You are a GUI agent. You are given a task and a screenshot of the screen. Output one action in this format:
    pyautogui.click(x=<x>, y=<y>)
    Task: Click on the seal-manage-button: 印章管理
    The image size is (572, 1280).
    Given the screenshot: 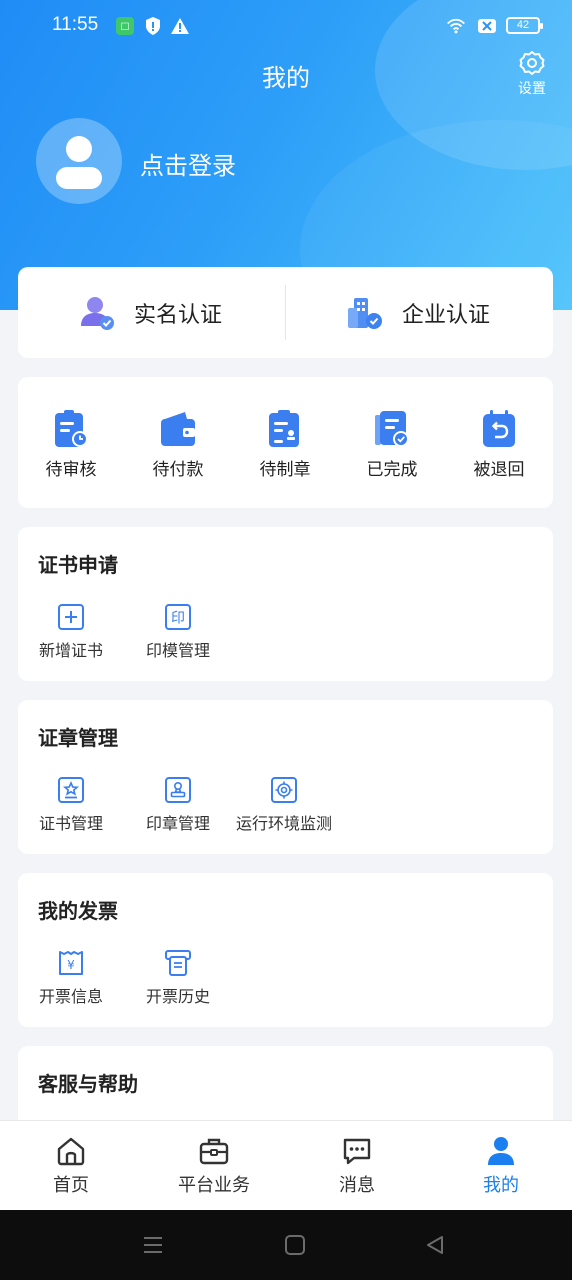 What is the action you would take?
    pyautogui.click(x=178, y=805)
    